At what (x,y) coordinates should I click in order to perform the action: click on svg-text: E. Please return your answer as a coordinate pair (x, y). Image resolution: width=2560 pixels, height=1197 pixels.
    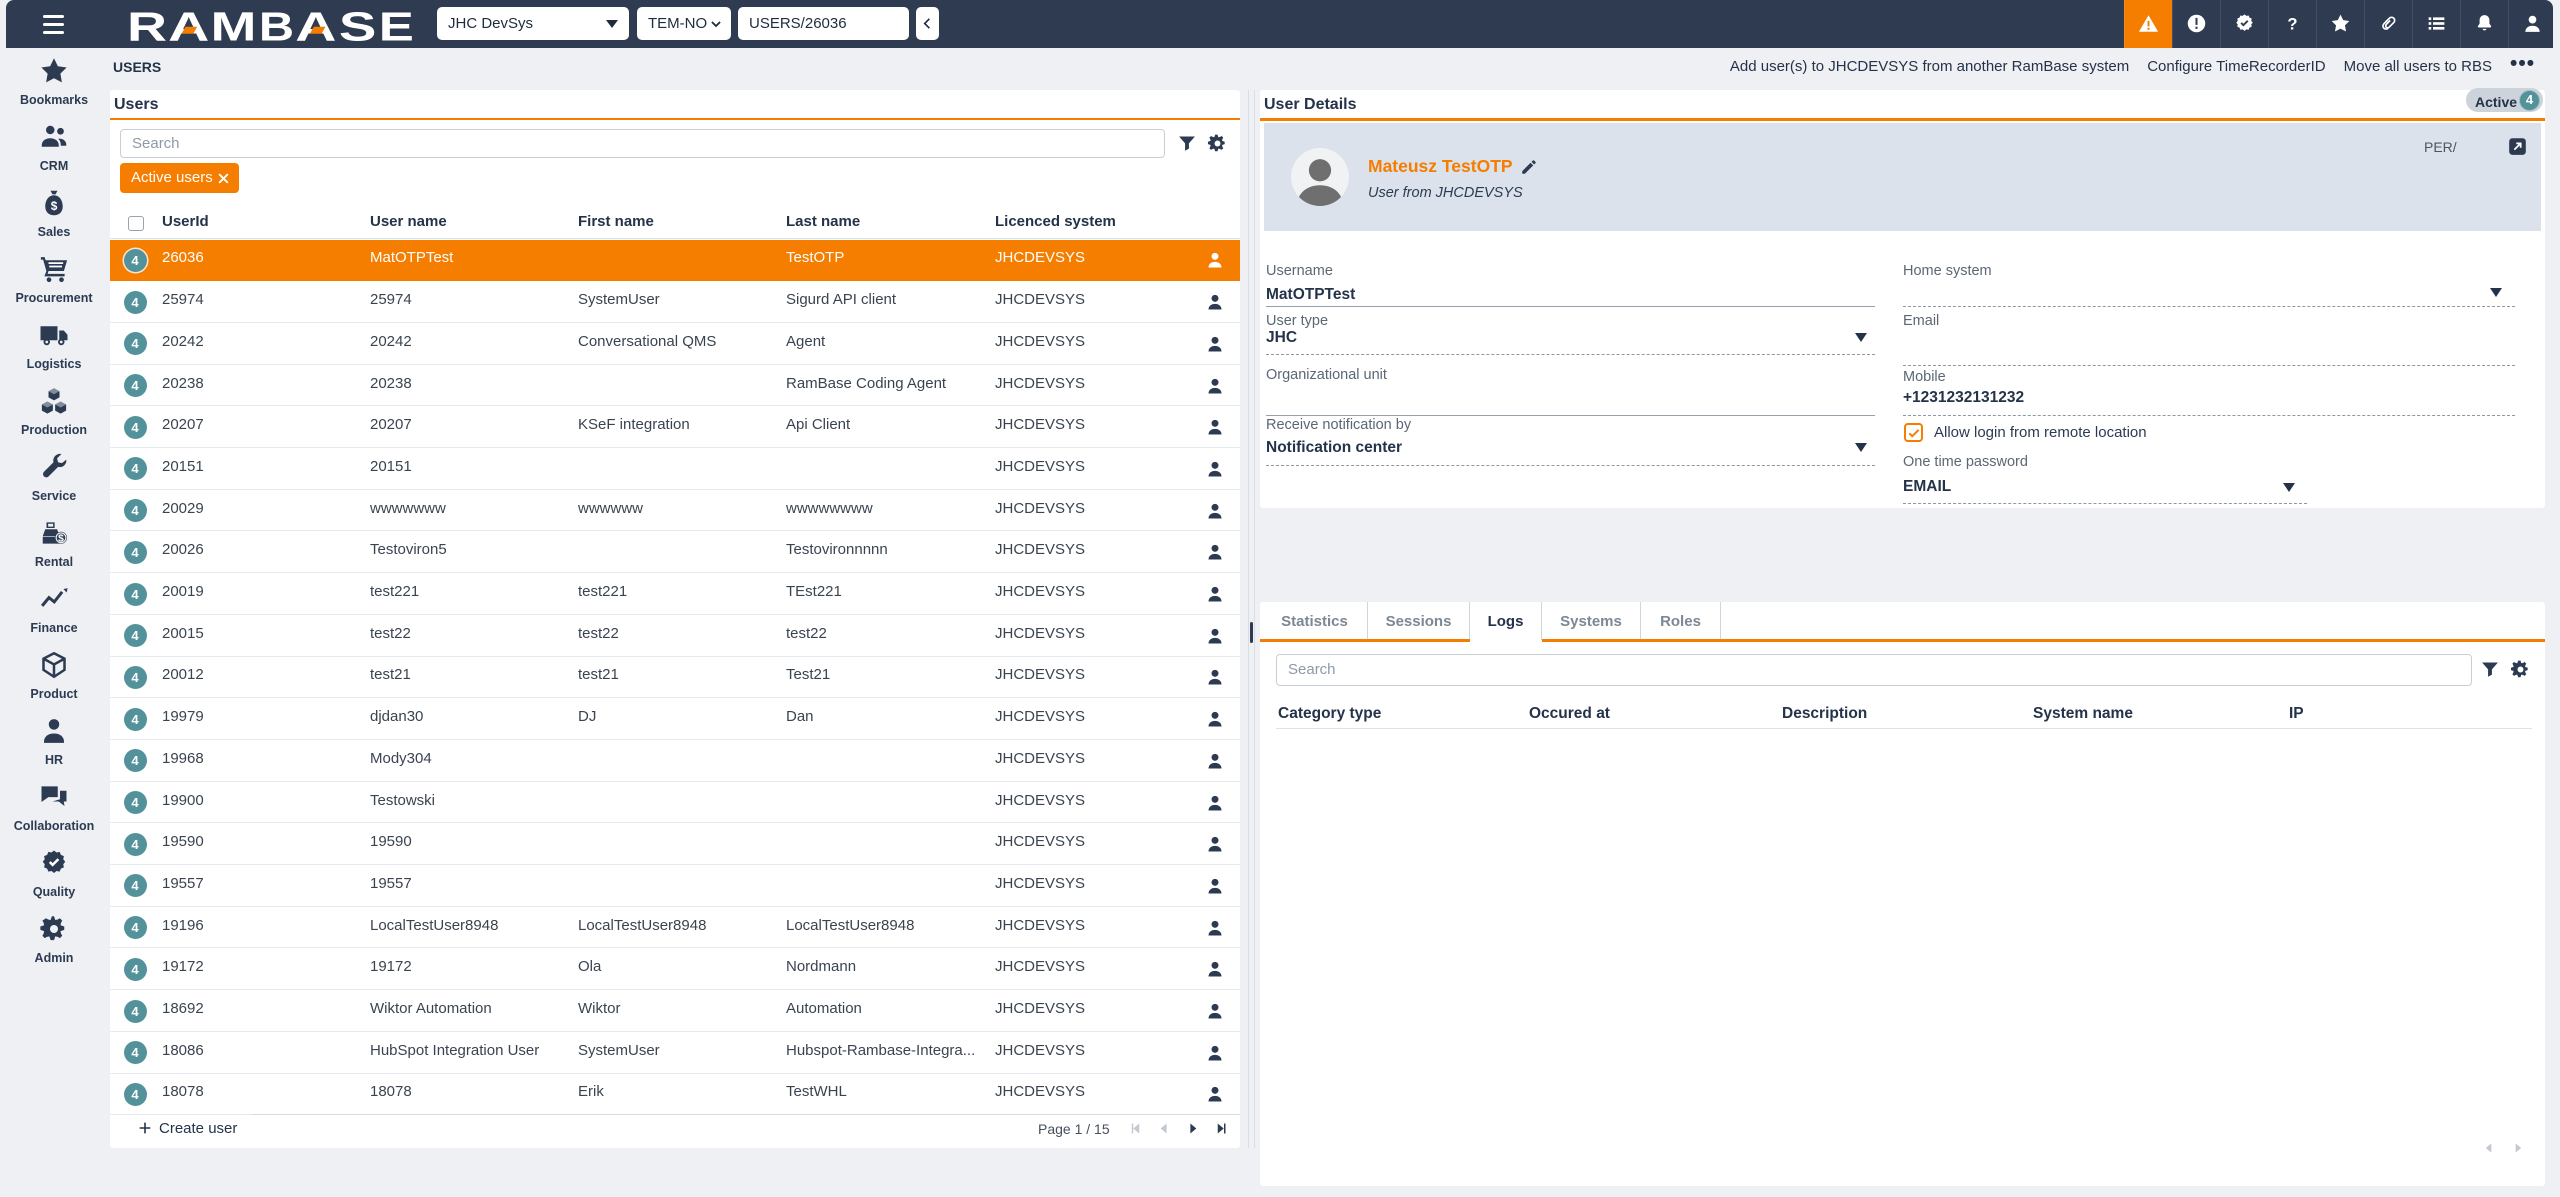
    Looking at the image, I should click on (396, 30).